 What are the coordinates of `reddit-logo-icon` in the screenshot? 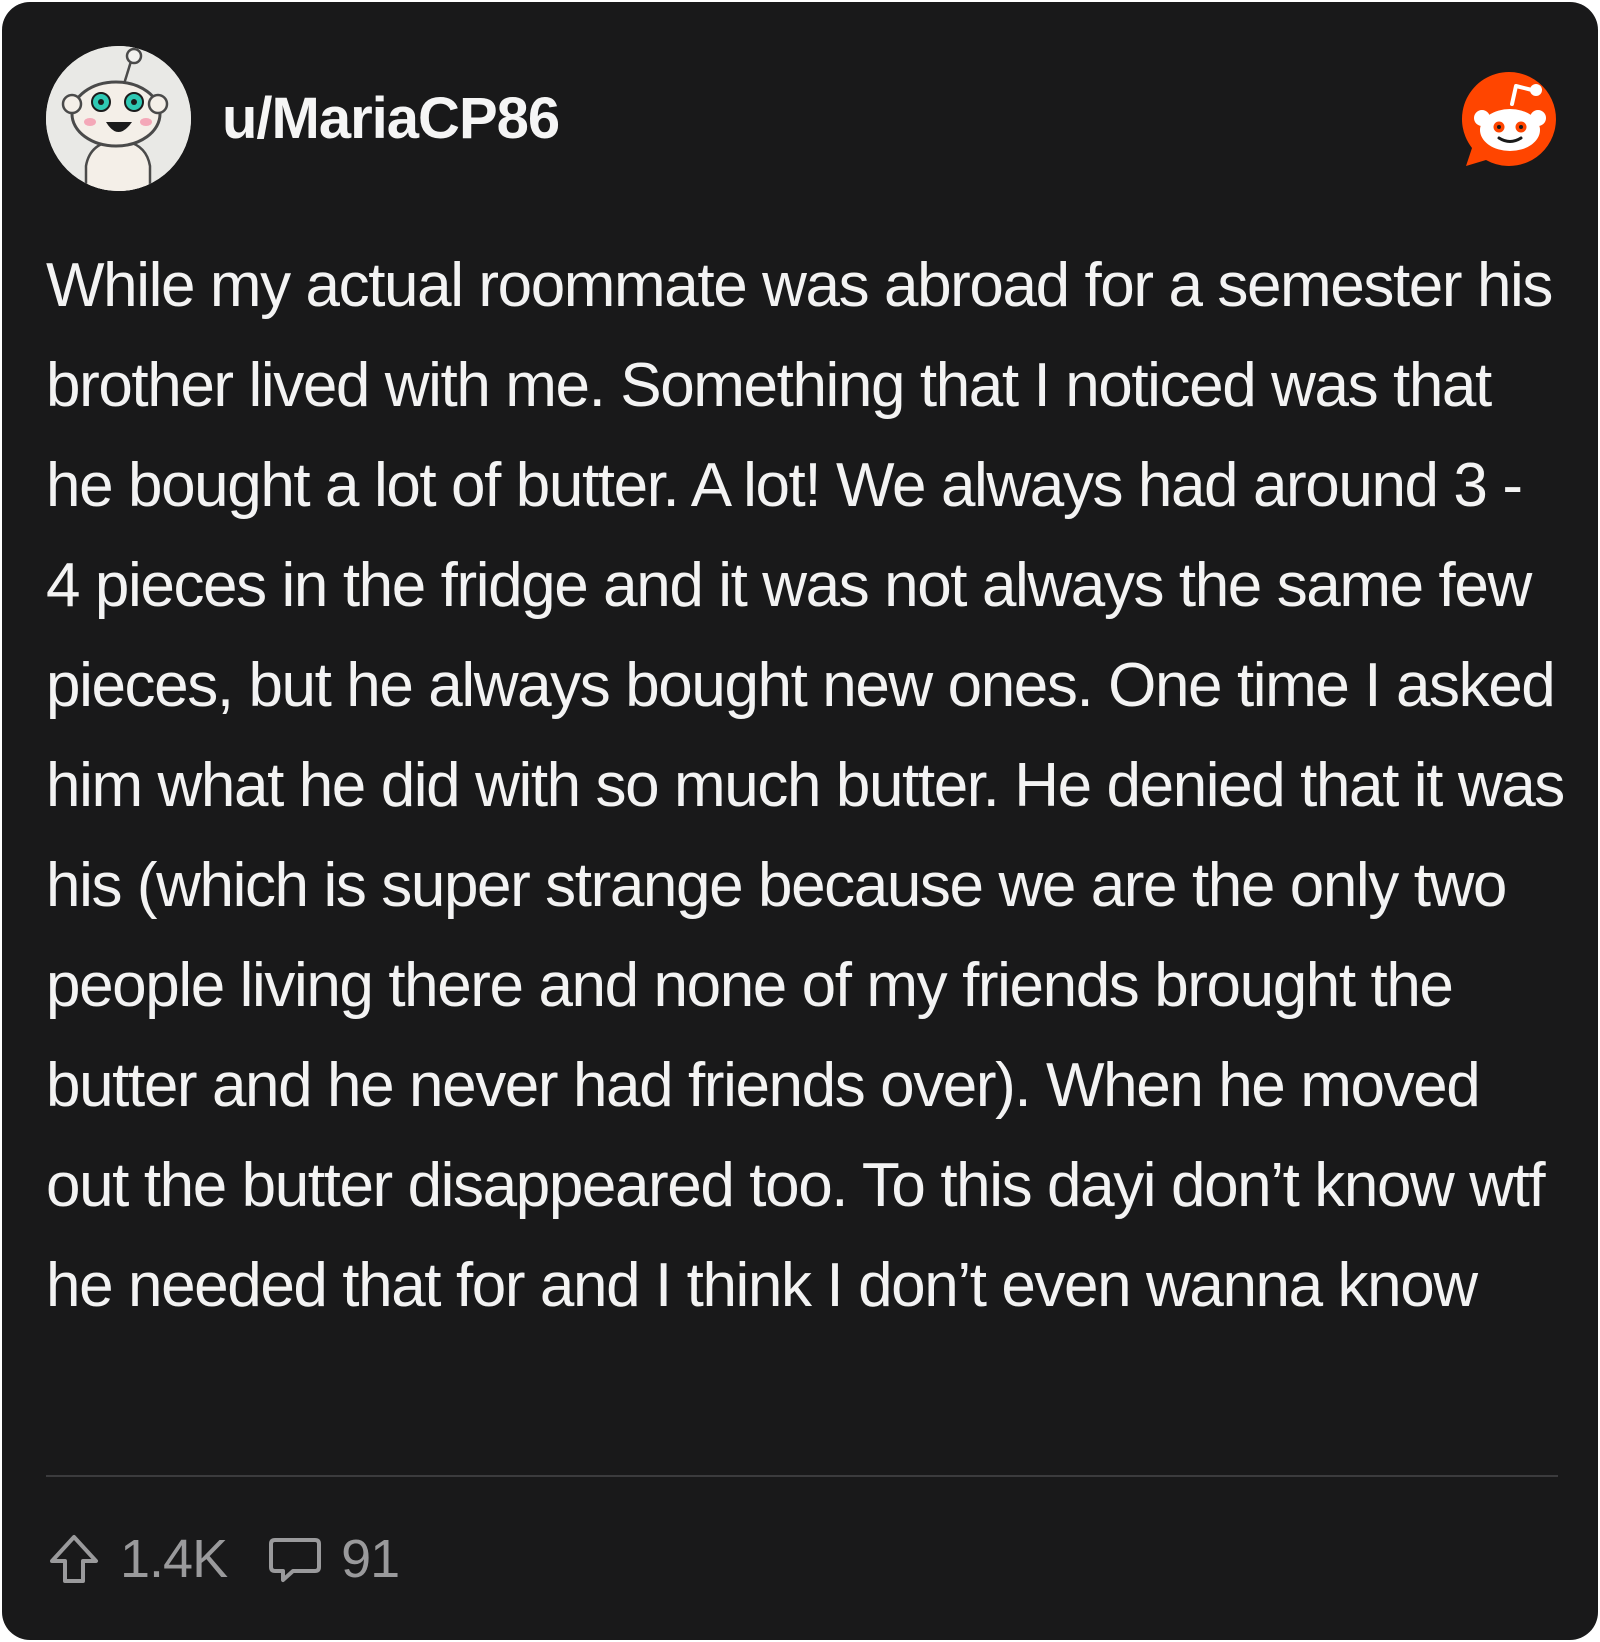 It's located at (1509, 119).